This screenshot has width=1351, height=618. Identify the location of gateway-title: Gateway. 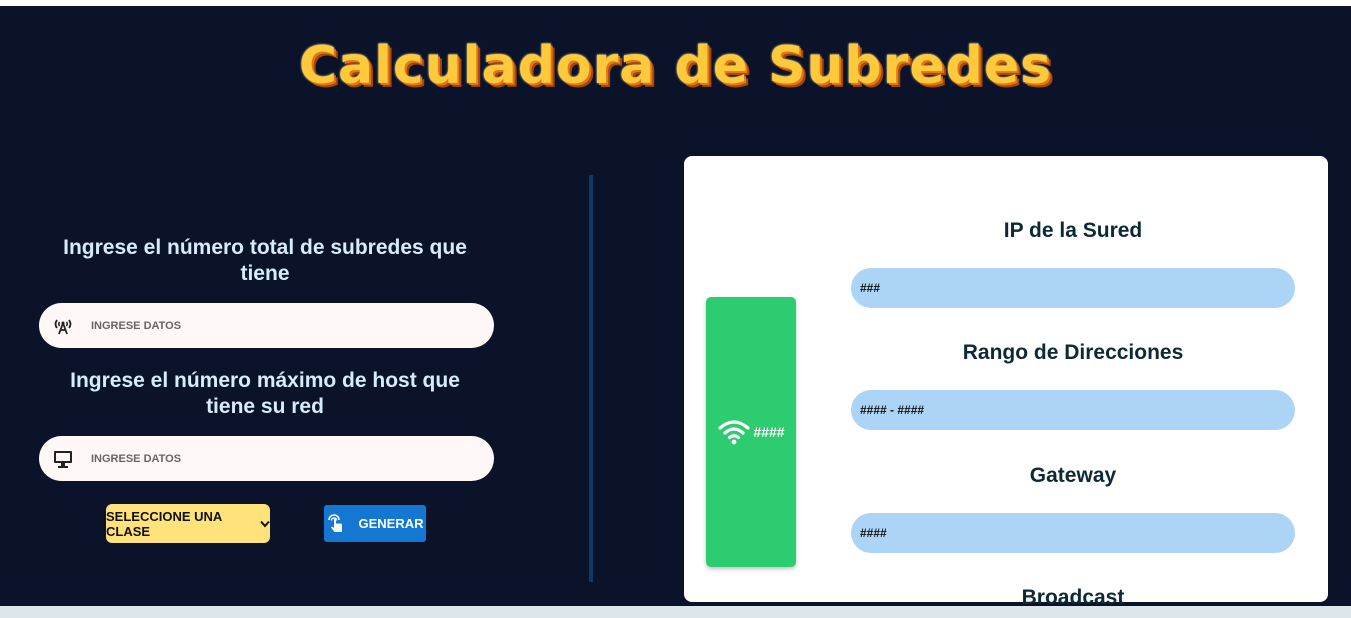
(1073, 475).